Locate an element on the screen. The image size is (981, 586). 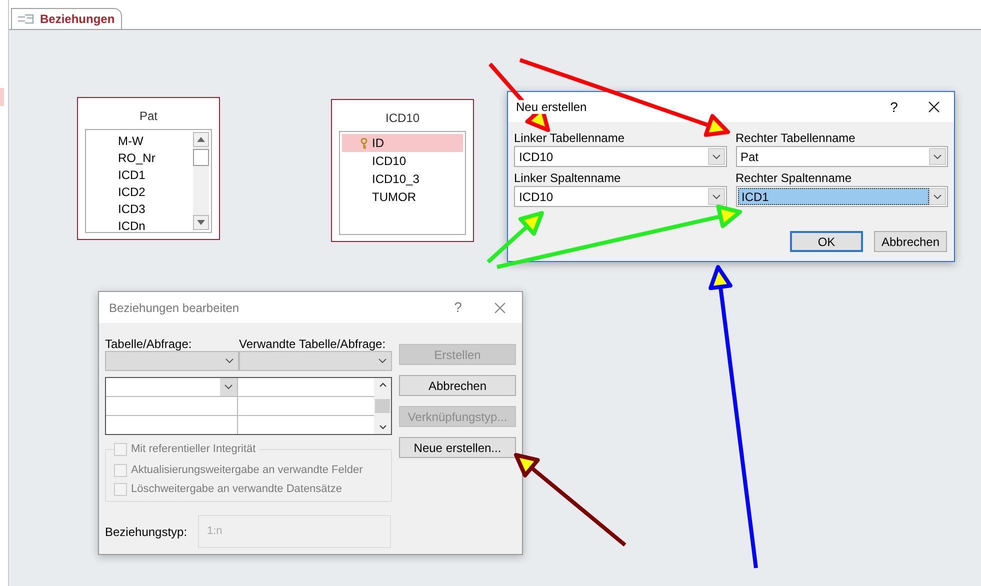
field-name: ICD1 is located at coordinates (132, 175).